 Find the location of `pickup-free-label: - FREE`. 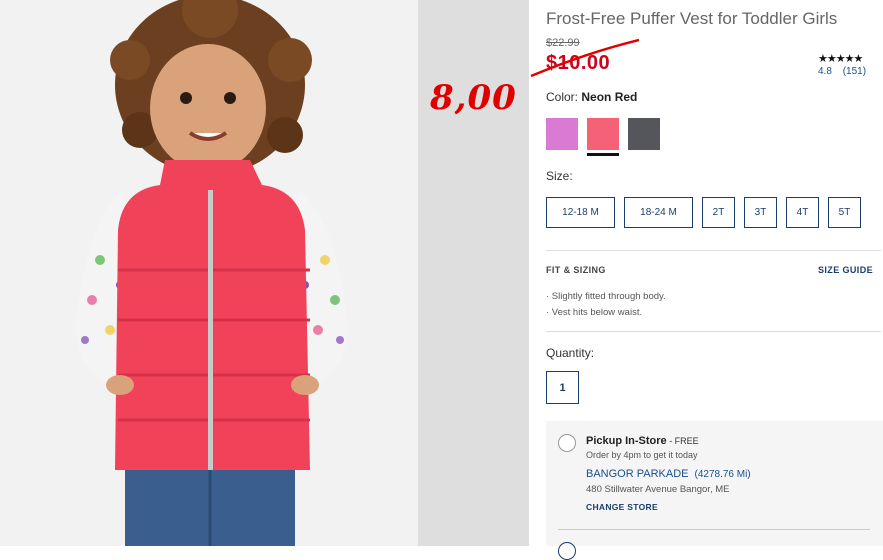

pickup-free-label: - FREE is located at coordinates (682, 441).